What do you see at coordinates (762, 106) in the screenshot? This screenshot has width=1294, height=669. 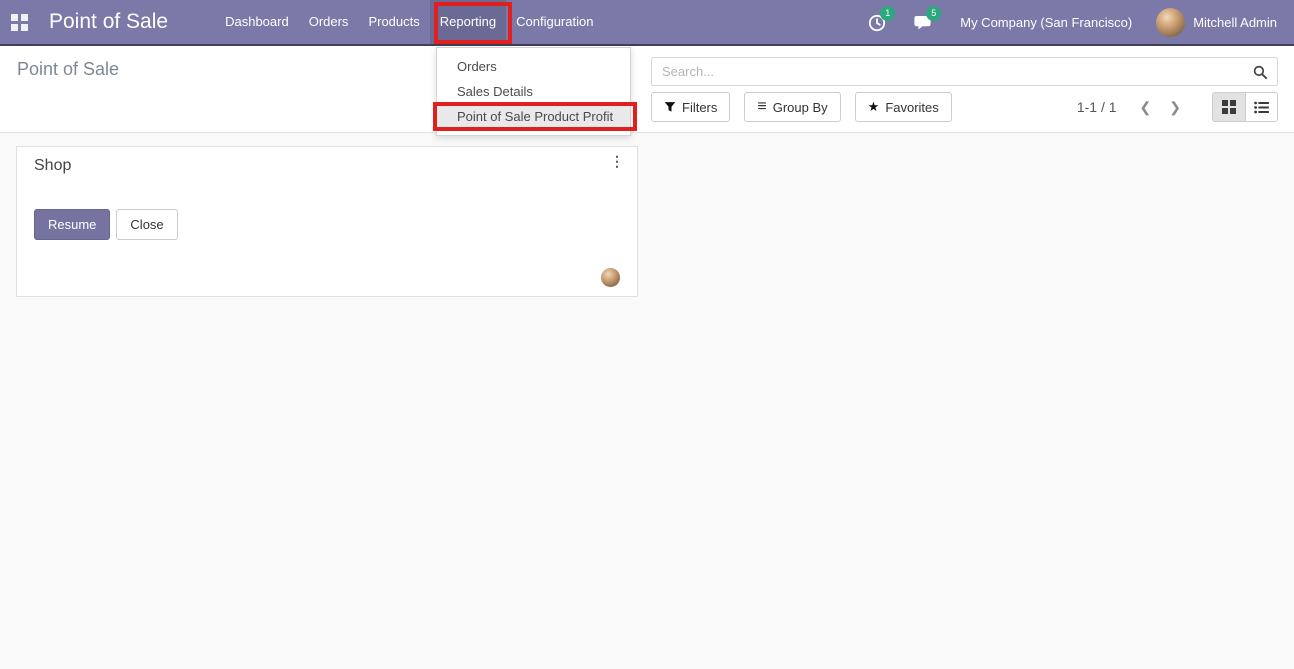 I see `hamburger-icon: ≡` at bounding box center [762, 106].